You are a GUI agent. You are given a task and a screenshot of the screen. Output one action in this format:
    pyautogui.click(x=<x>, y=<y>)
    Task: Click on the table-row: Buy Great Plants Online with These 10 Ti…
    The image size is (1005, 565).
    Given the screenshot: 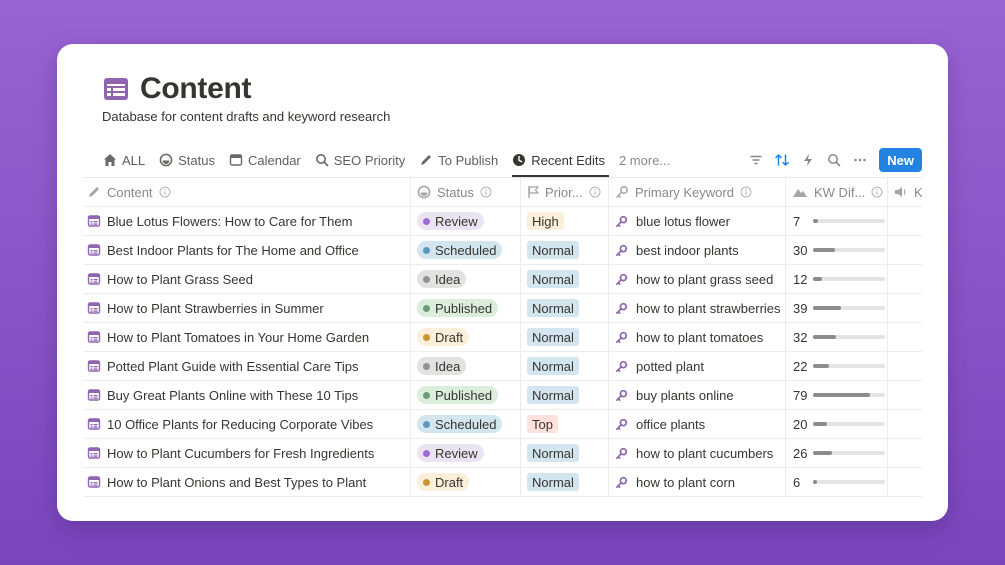 What is the action you would take?
    pyautogui.click(x=503, y=395)
    